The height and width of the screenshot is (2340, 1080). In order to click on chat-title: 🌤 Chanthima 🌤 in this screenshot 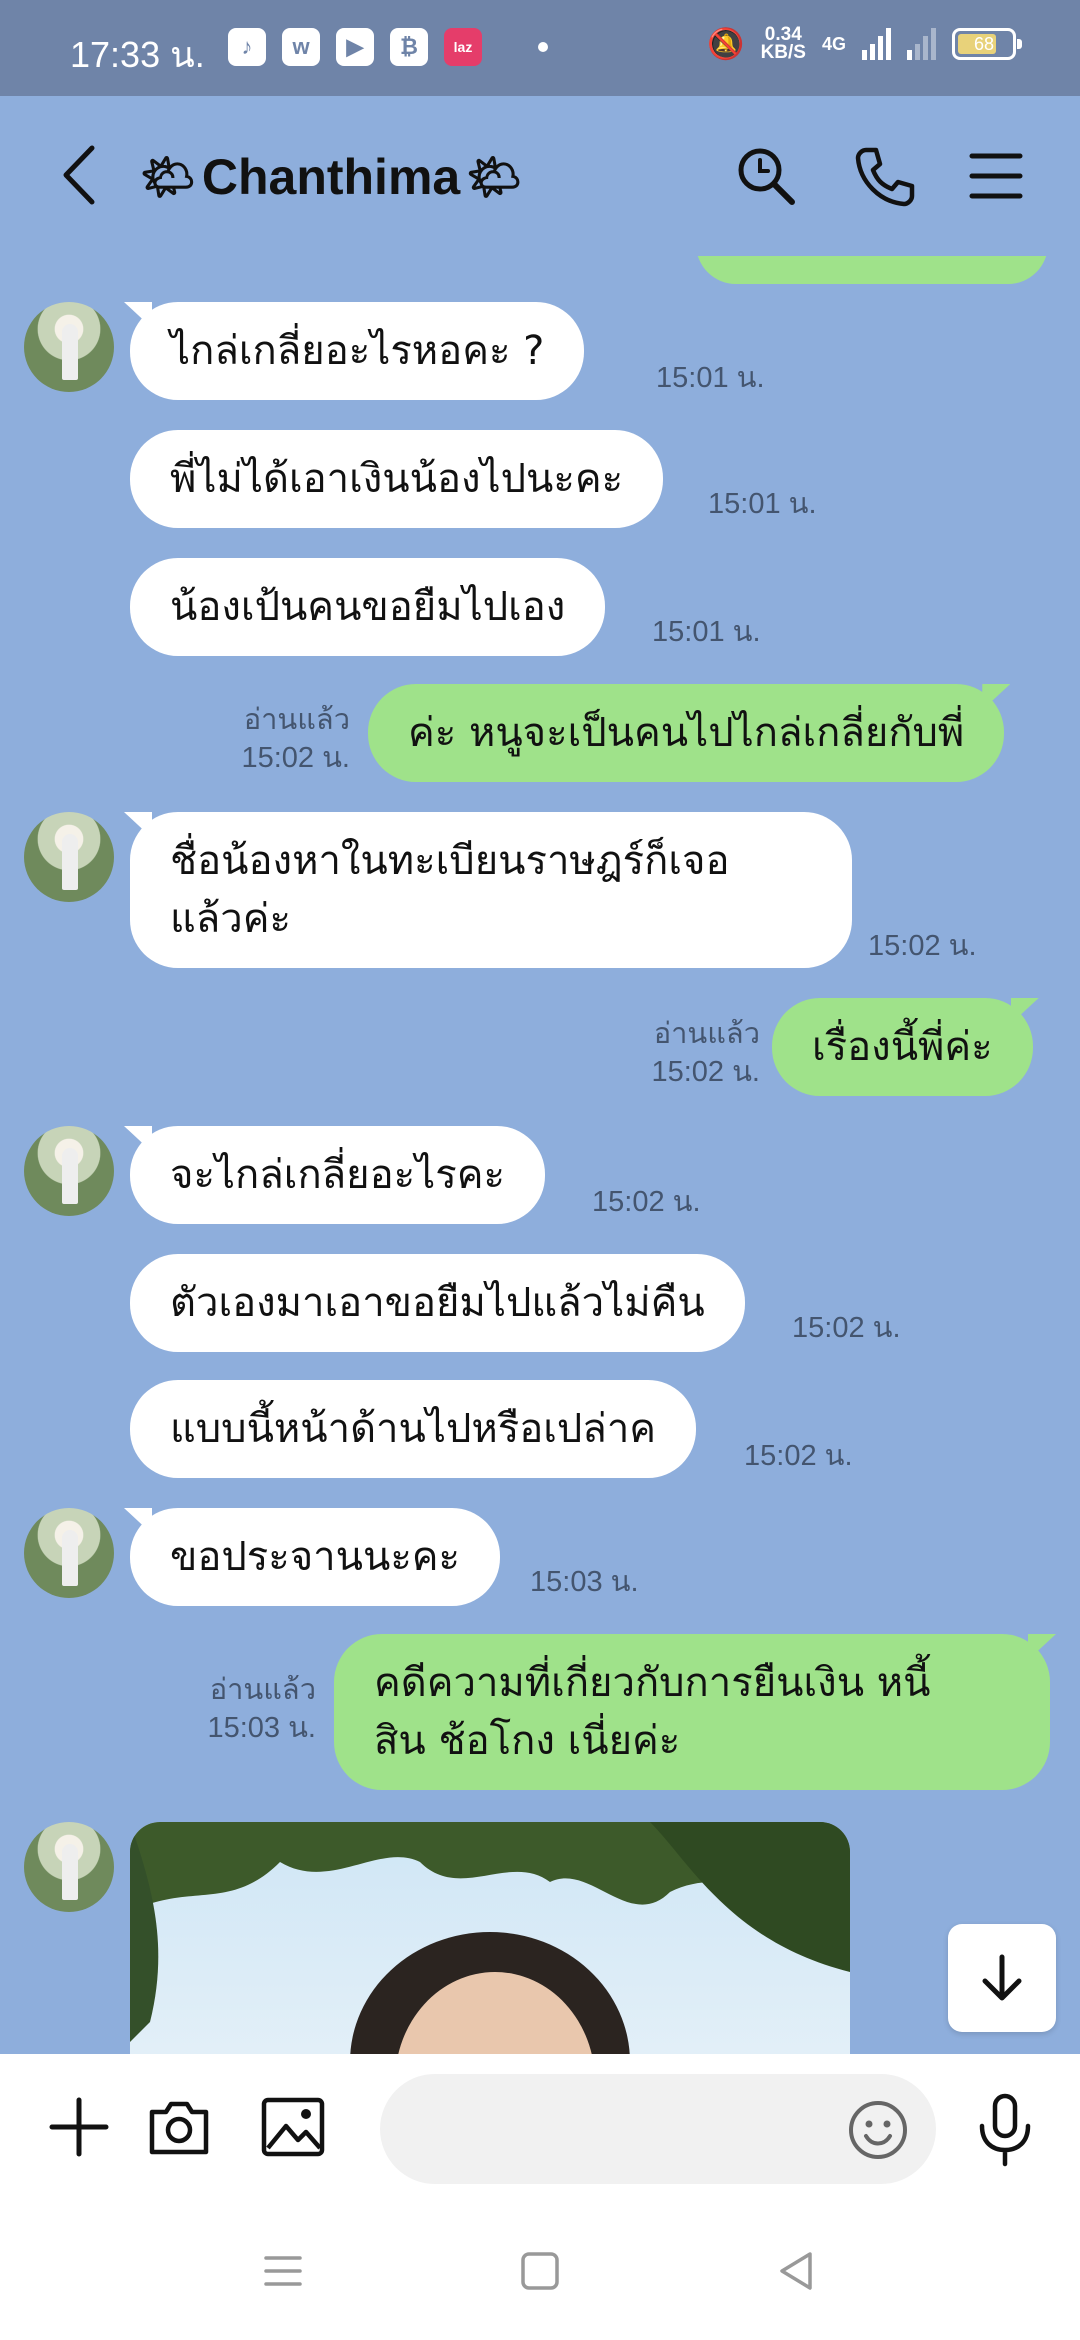, I will do `click(331, 177)`.